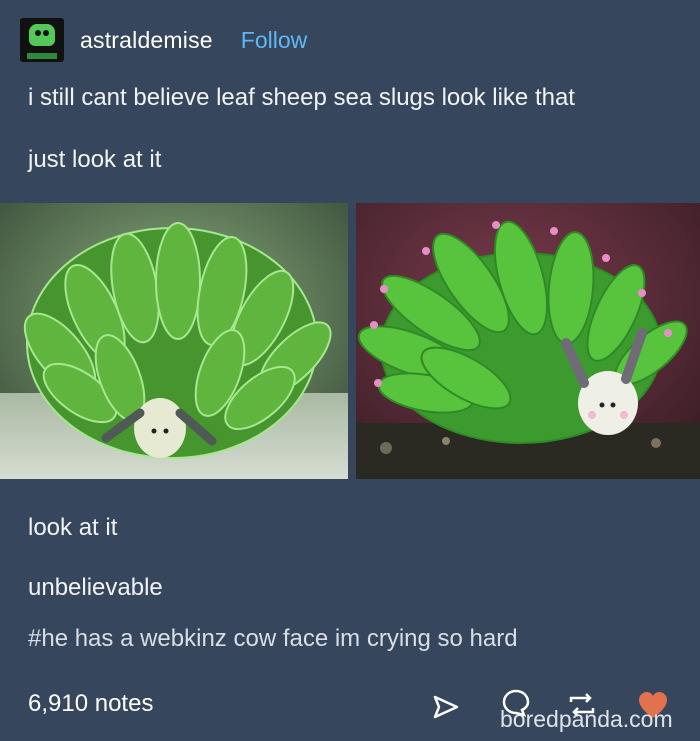 This screenshot has width=700, height=741. Describe the element at coordinates (95, 159) in the screenshot. I see `body-text-line-2: just look at it` at that location.